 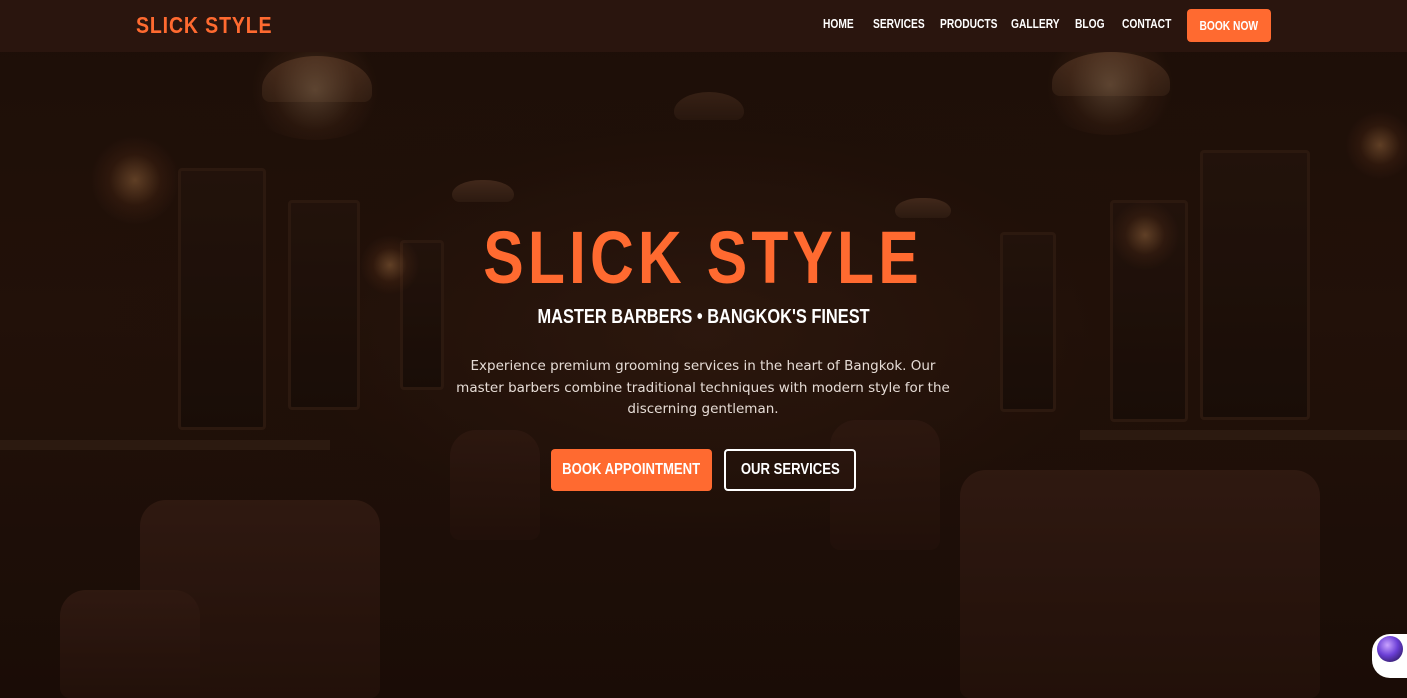 I want to click on book-appointment-button: BOOK APPOINTMENT, so click(x=631, y=470).